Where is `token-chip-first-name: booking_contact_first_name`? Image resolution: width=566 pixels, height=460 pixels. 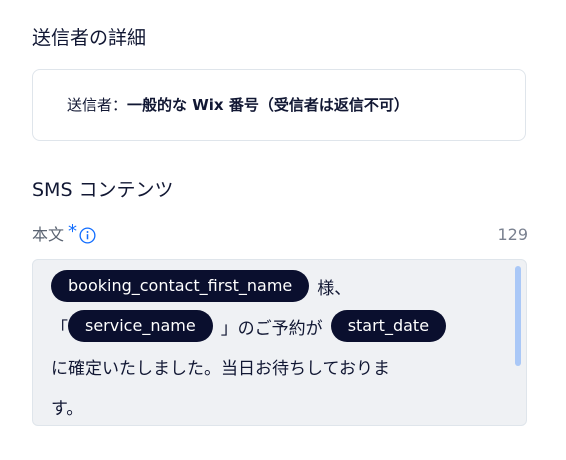 token-chip-first-name: booking_contact_first_name is located at coordinates (180, 286).